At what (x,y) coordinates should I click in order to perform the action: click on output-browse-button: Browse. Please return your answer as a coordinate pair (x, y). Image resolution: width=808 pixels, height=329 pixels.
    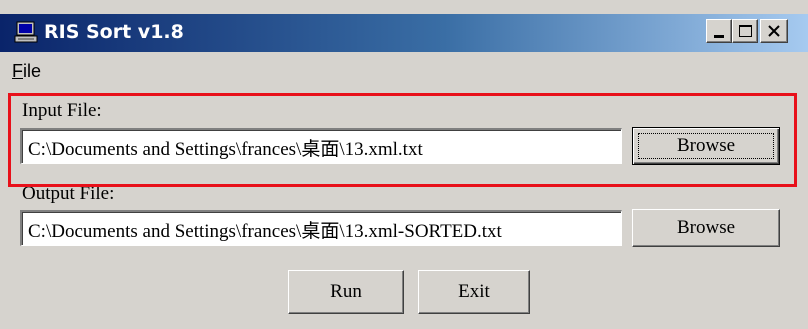
    Looking at the image, I should click on (706, 228).